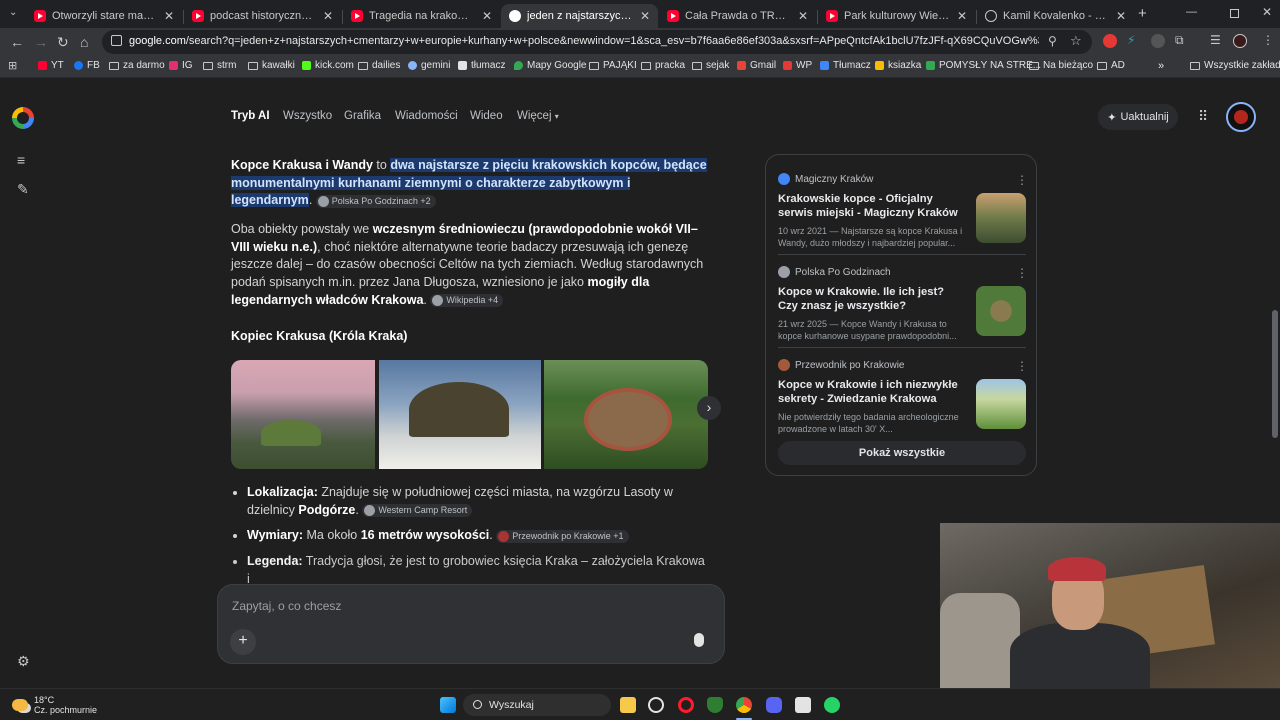 This screenshot has width=1280, height=720. I want to click on tab: Otworzyli stare mauzoleum. W ✕, so click(104, 16).